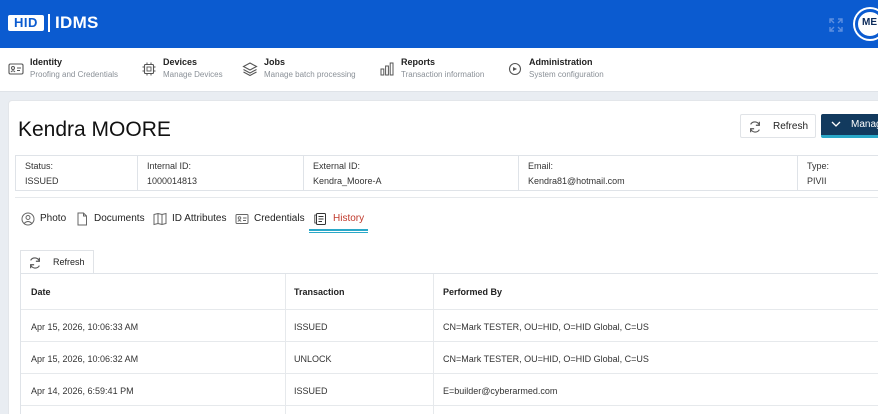 This screenshot has height=414, width=878. I want to click on nav-subtitle: Manage Devices, so click(193, 74).